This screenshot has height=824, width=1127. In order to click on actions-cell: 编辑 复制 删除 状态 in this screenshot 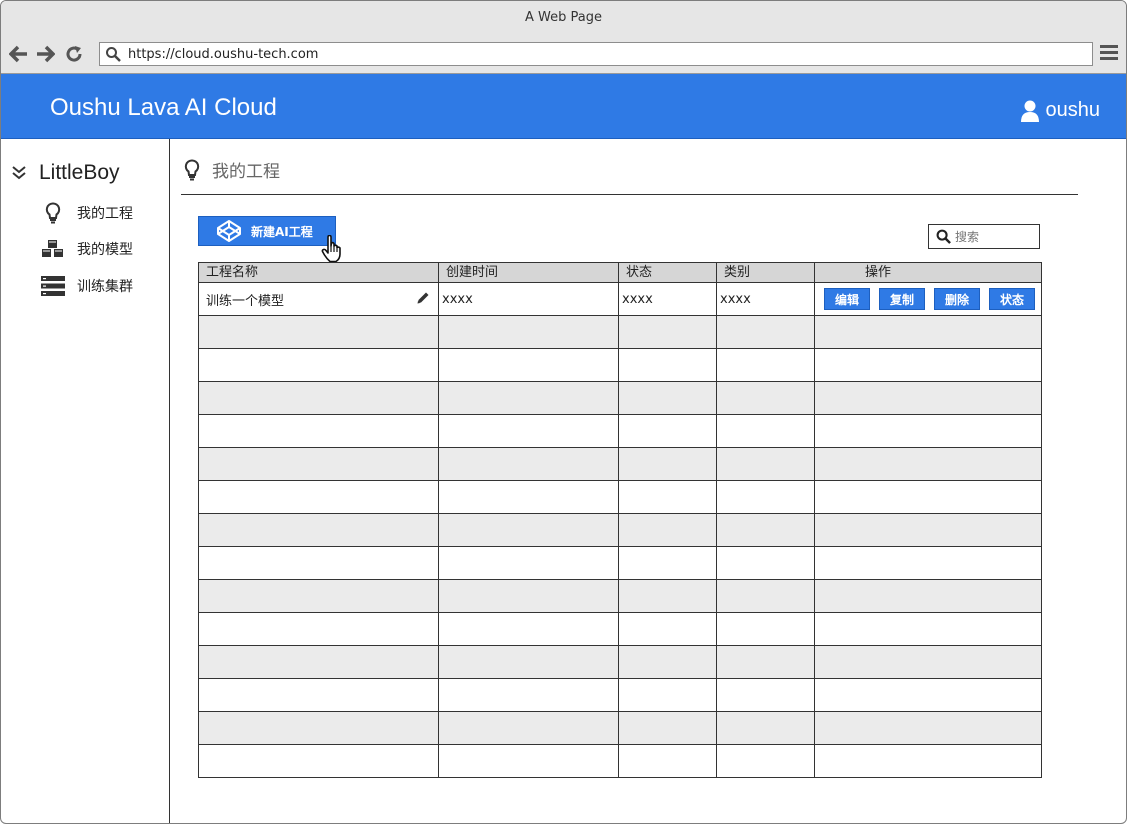, I will do `click(928, 299)`.